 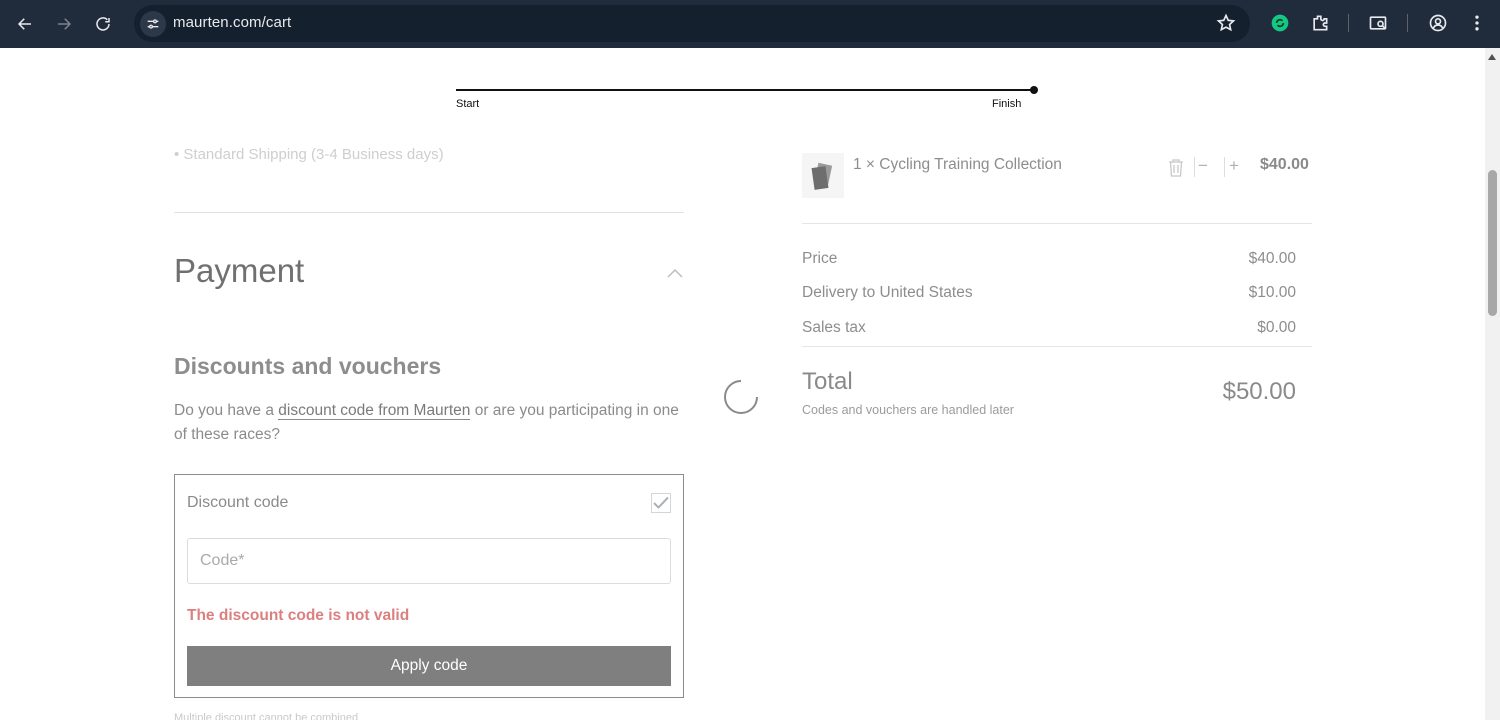 I want to click on summary-value-delivery: $10.00, so click(x=1272, y=292).